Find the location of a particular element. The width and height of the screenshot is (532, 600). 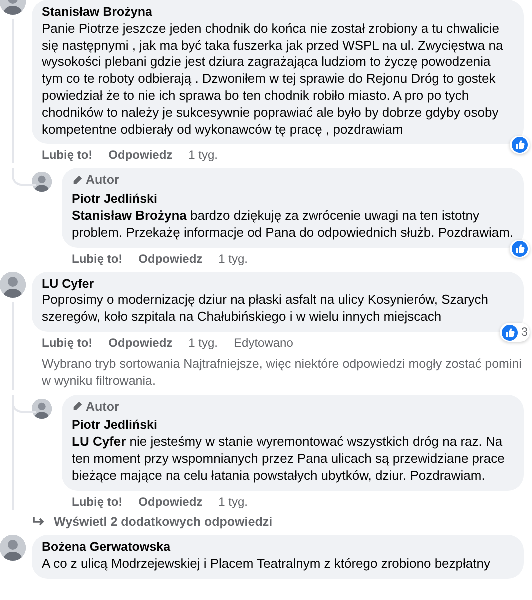

reaction-count: 3 is located at coordinates (515, 332).